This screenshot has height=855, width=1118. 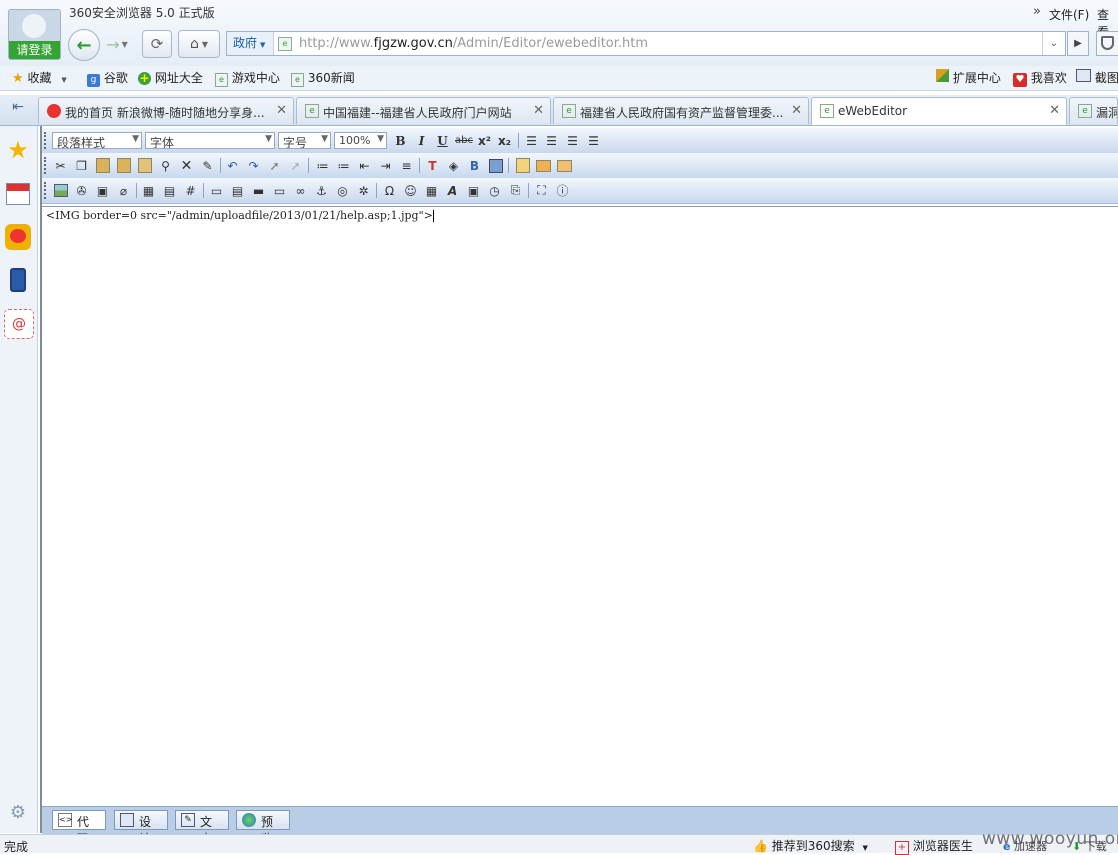 What do you see at coordinates (1037, 11) in the screenshot?
I see `menu-more: »` at bounding box center [1037, 11].